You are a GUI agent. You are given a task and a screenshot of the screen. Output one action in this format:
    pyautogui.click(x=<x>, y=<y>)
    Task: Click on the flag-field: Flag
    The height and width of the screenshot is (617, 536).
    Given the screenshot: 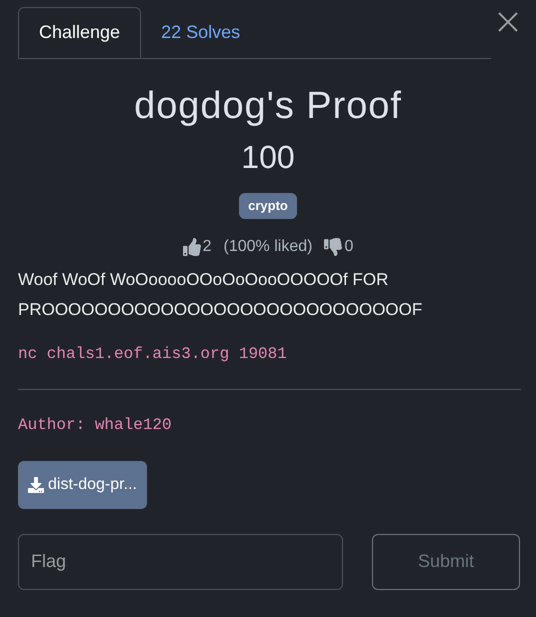 What is the action you would take?
    pyautogui.click(x=180, y=562)
    